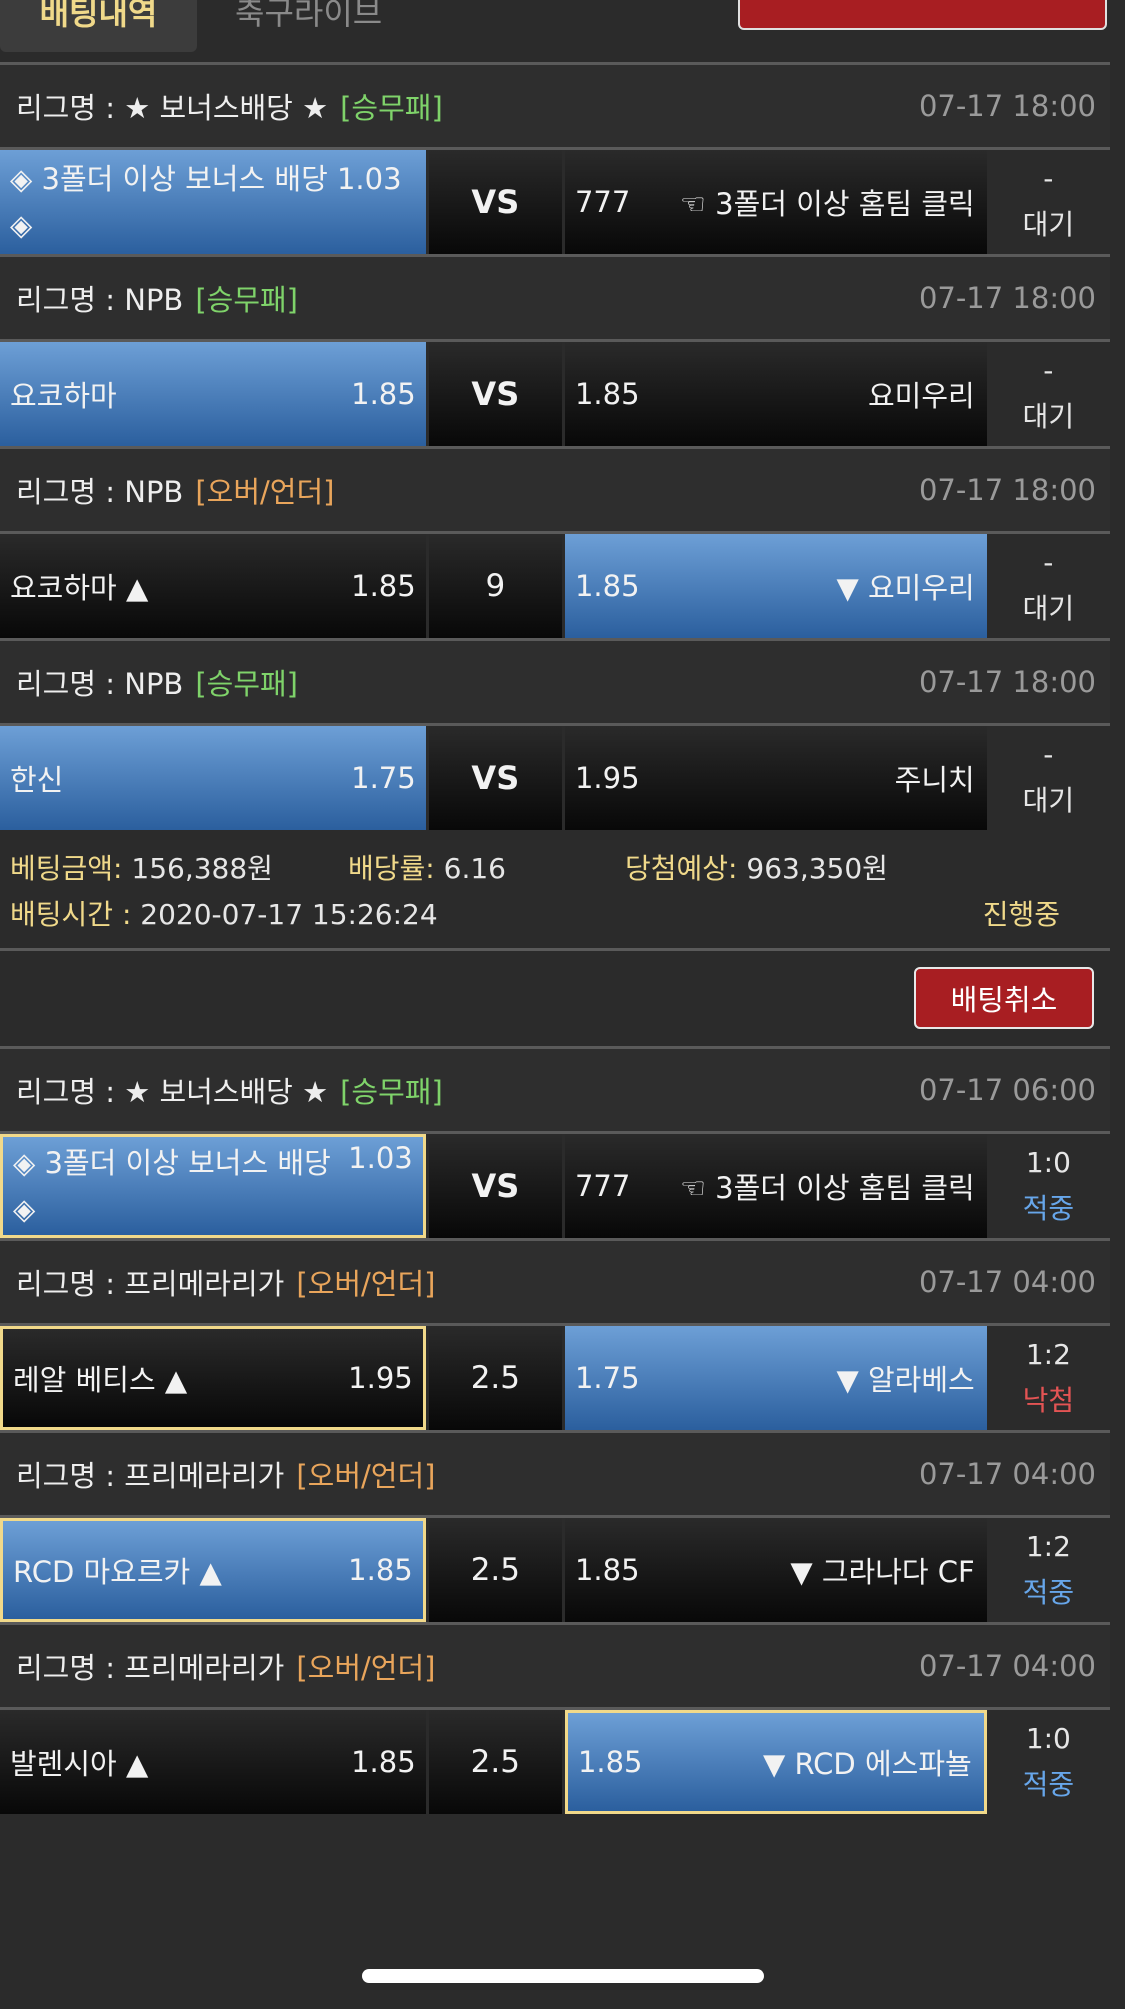  Describe the element at coordinates (607, 1378) in the screenshot. I see `away-odds: 1.75` at that location.